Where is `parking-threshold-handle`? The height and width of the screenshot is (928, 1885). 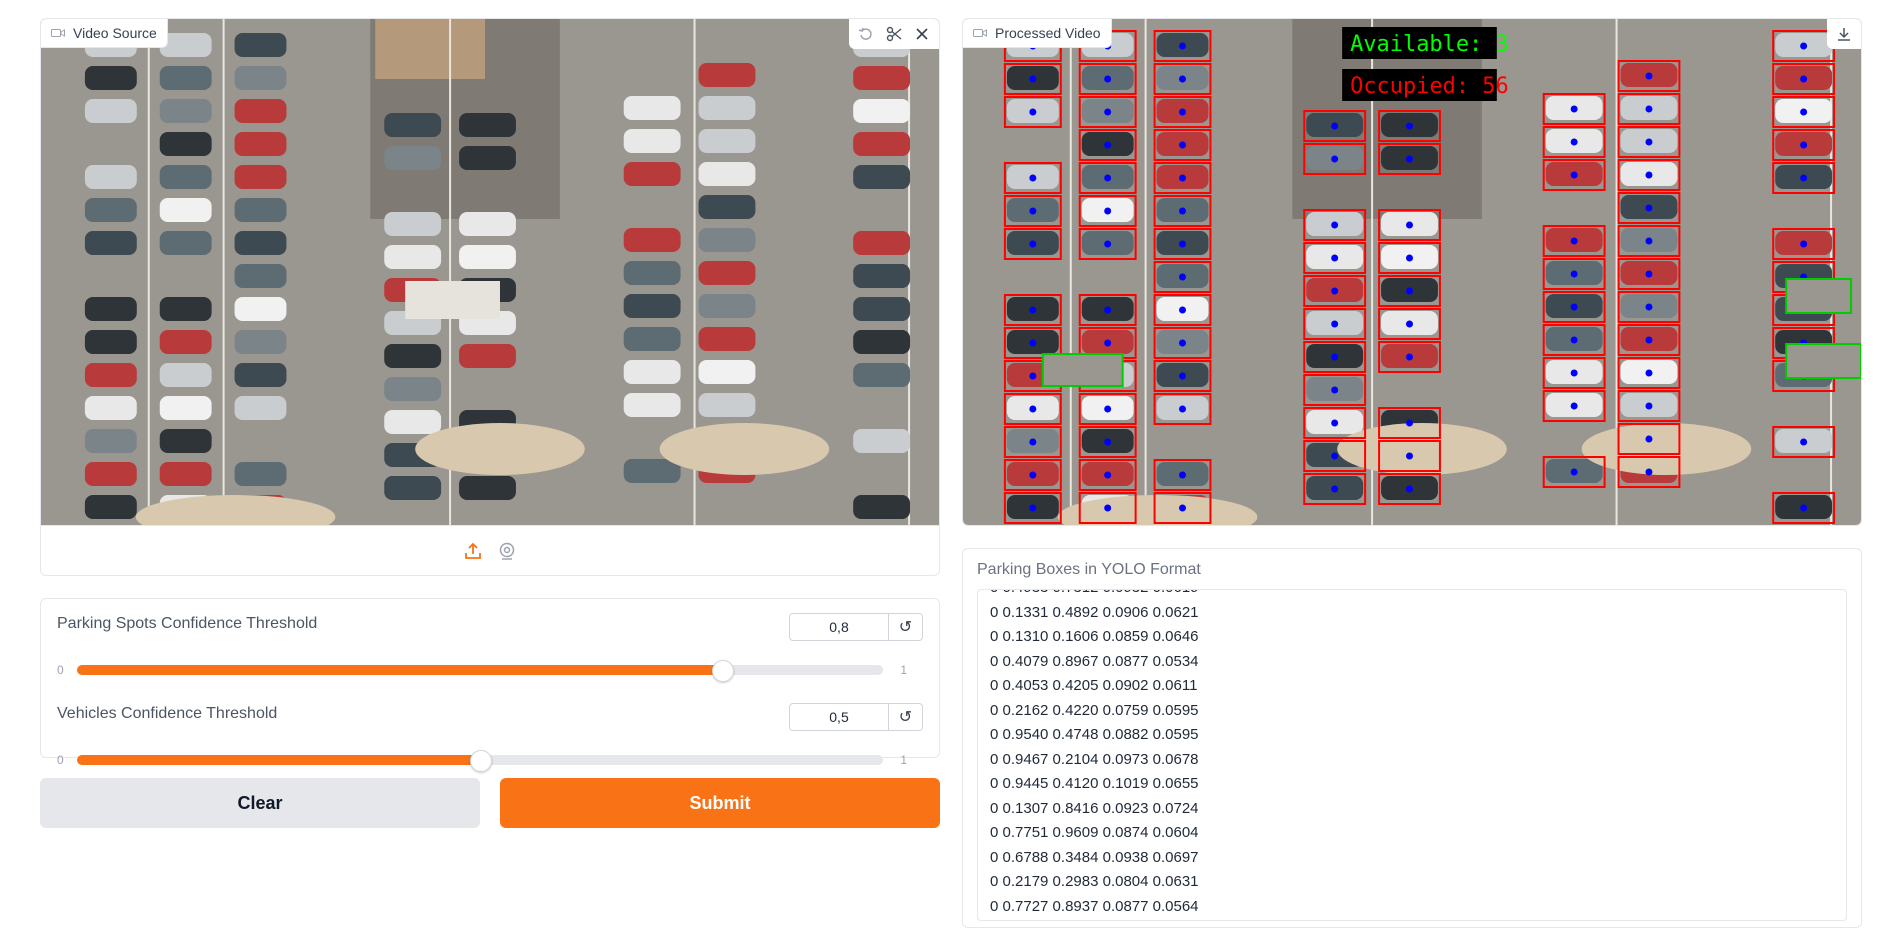 parking-threshold-handle is located at coordinates (722, 671).